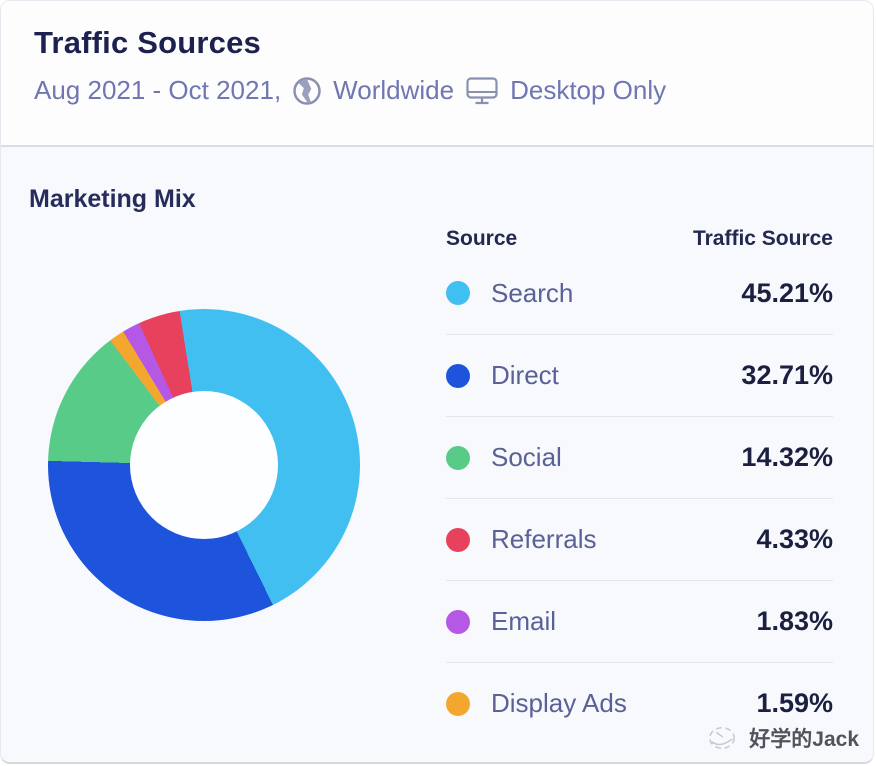 The image size is (876, 766). I want to click on table-row-social: Social 14.32%, so click(639, 457).